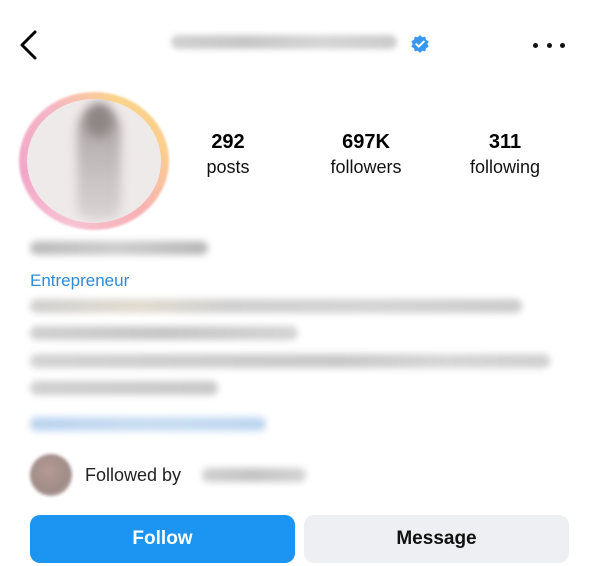 This screenshot has height=566, width=599. Describe the element at coordinates (436, 539) in the screenshot. I see `message-button: Message` at that location.